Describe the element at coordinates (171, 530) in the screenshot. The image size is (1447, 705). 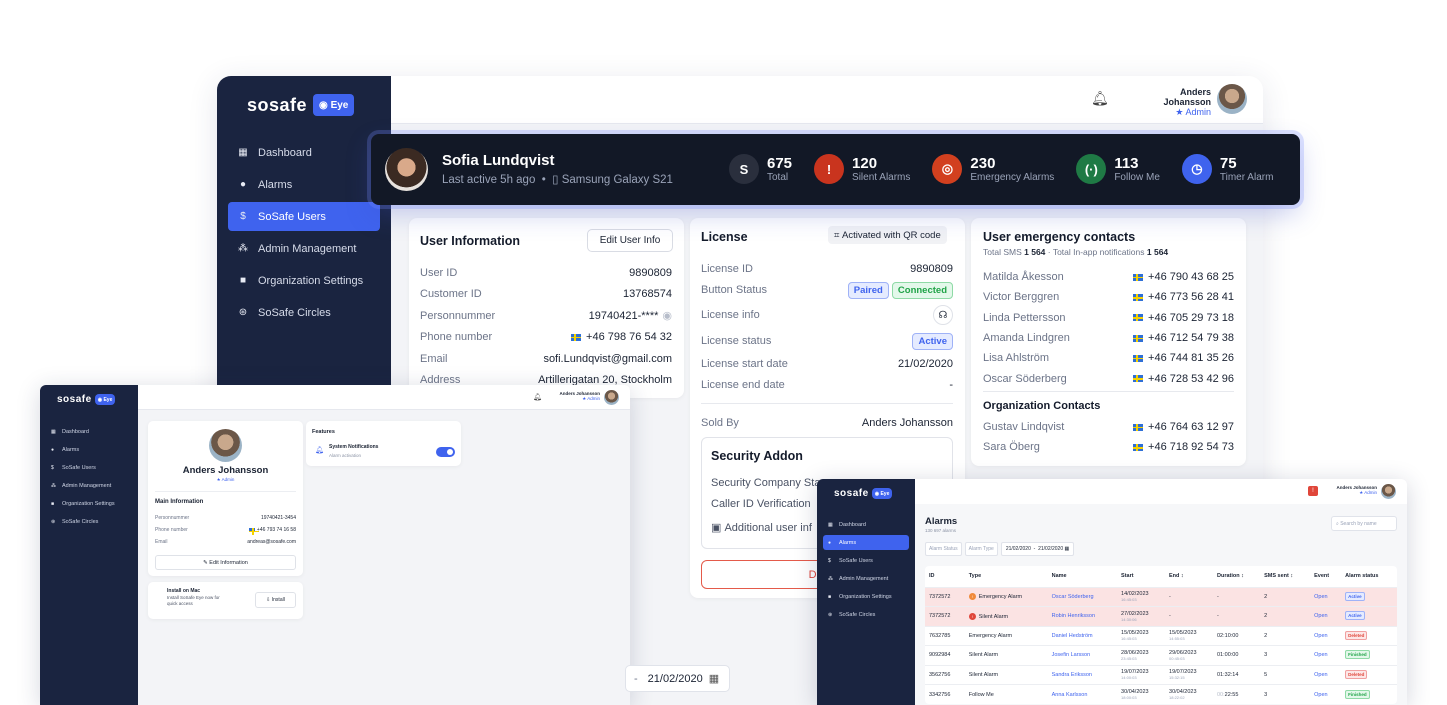
I see `admin-info-label: Phone number` at that location.